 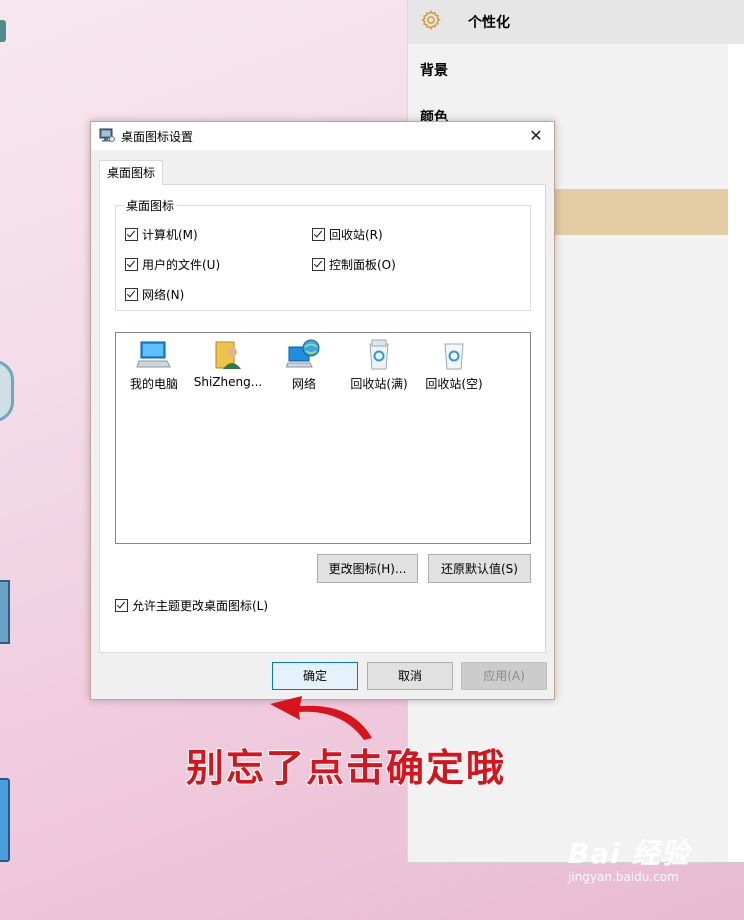 I want to click on list-item-network: 网络, so click(x=304, y=365).